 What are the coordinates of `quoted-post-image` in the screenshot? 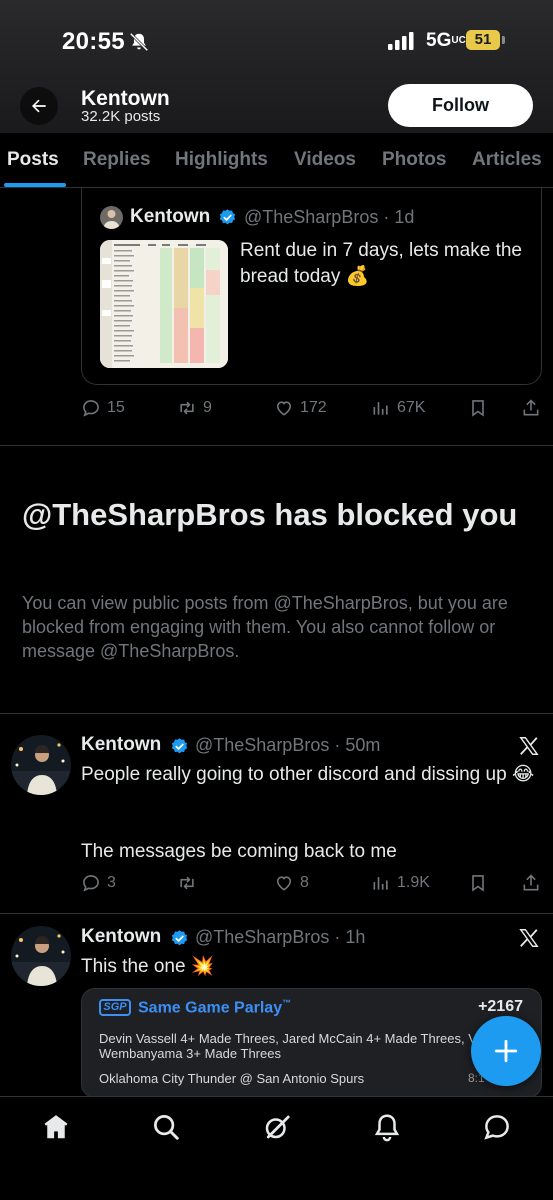 It's located at (164, 304).